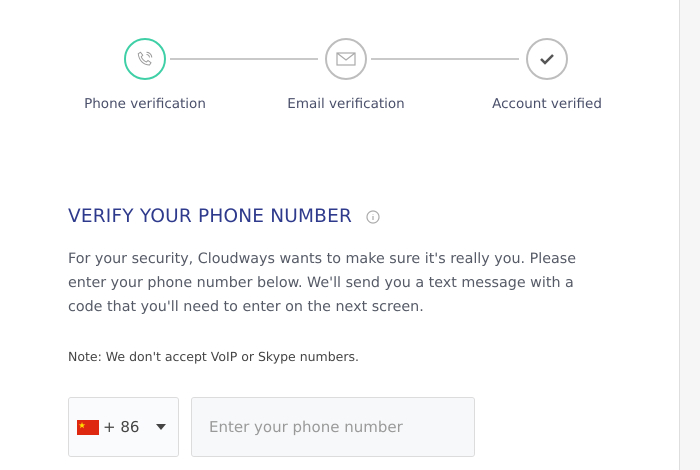 The image size is (700, 470). What do you see at coordinates (547, 59) in the screenshot?
I see `check-icon` at bounding box center [547, 59].